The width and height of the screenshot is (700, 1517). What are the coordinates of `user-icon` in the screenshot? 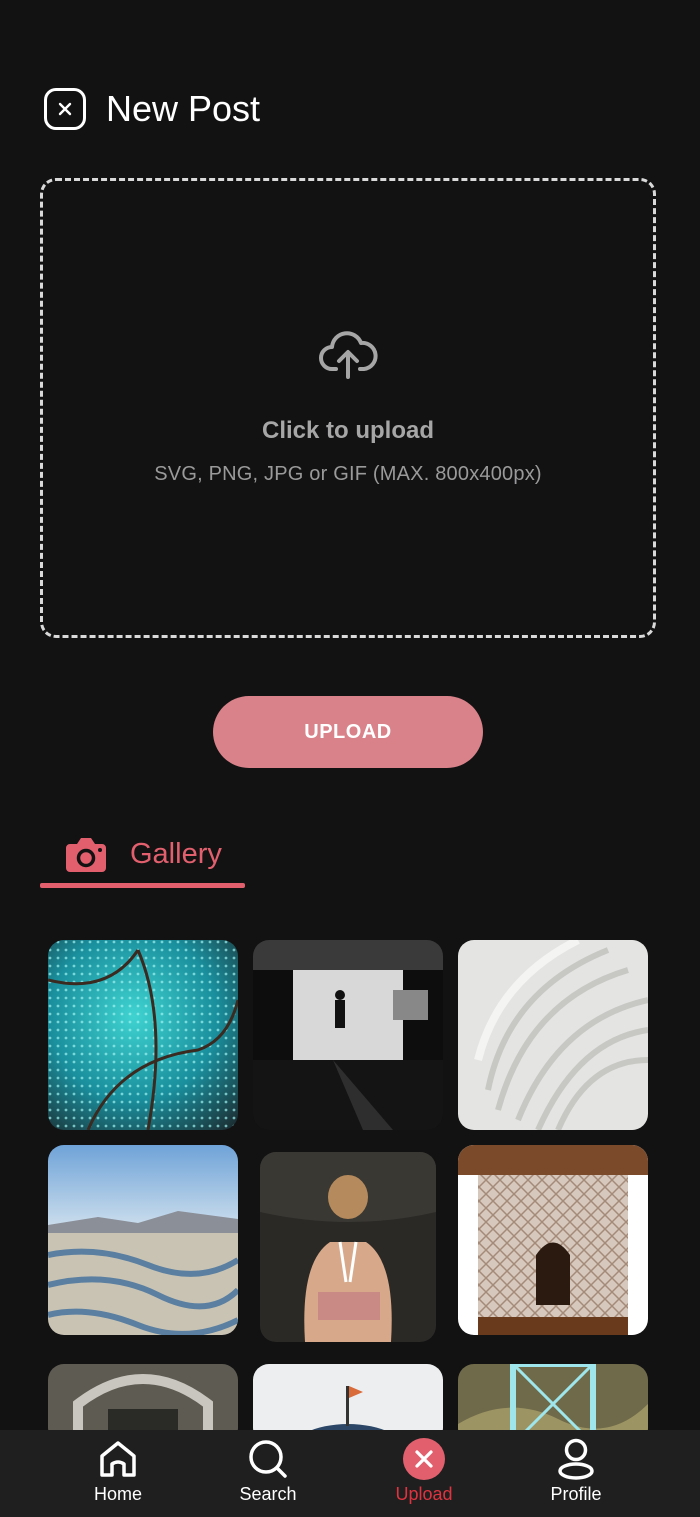 It's located at (576, 1459).